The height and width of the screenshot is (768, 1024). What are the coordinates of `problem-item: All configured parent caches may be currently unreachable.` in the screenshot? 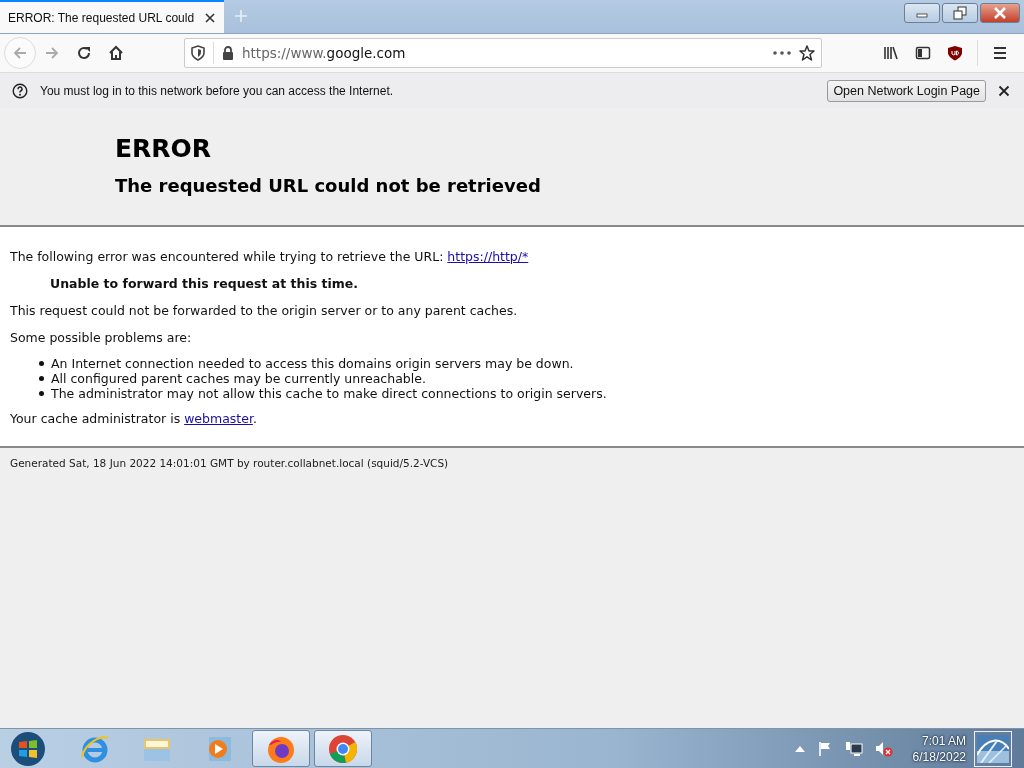 It's located at (238, 378).